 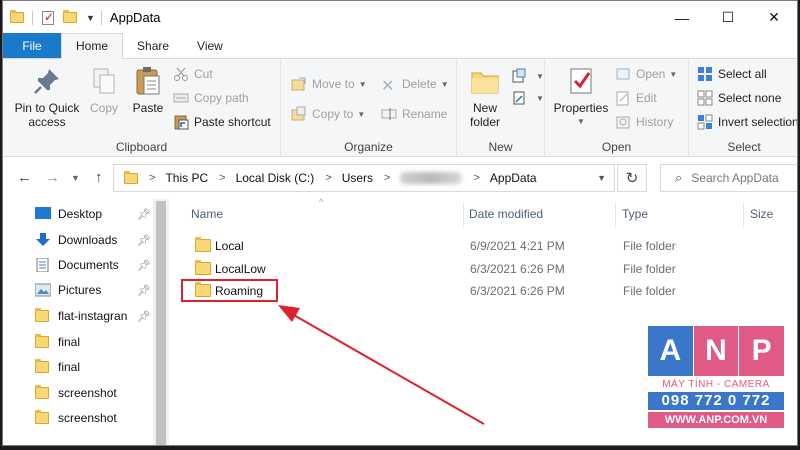 I want to click on documents-icon, so click(x=43, y=265).